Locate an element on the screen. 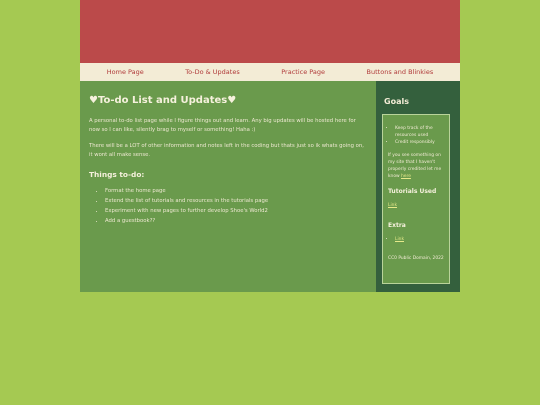 Image resolution: width=540 pixels, height=405 pixels. goals-title: Goals is located at coordinates (396, 101).